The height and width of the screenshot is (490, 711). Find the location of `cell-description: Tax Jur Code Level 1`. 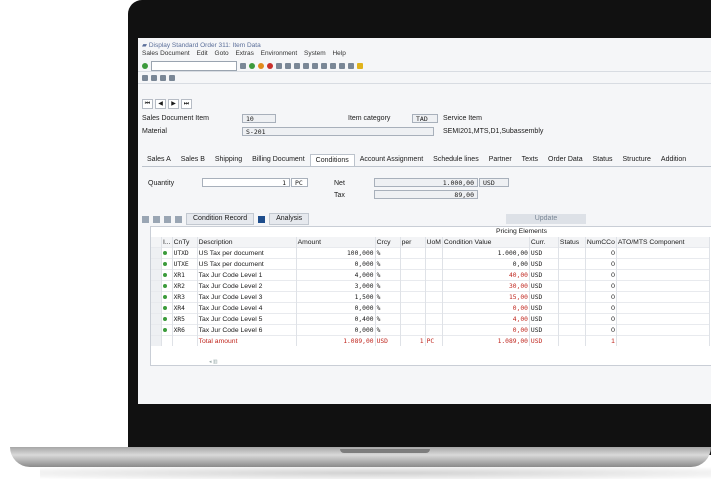

cell-description: Tax Jur Code Level 1 is located at coordinates (247, 275).